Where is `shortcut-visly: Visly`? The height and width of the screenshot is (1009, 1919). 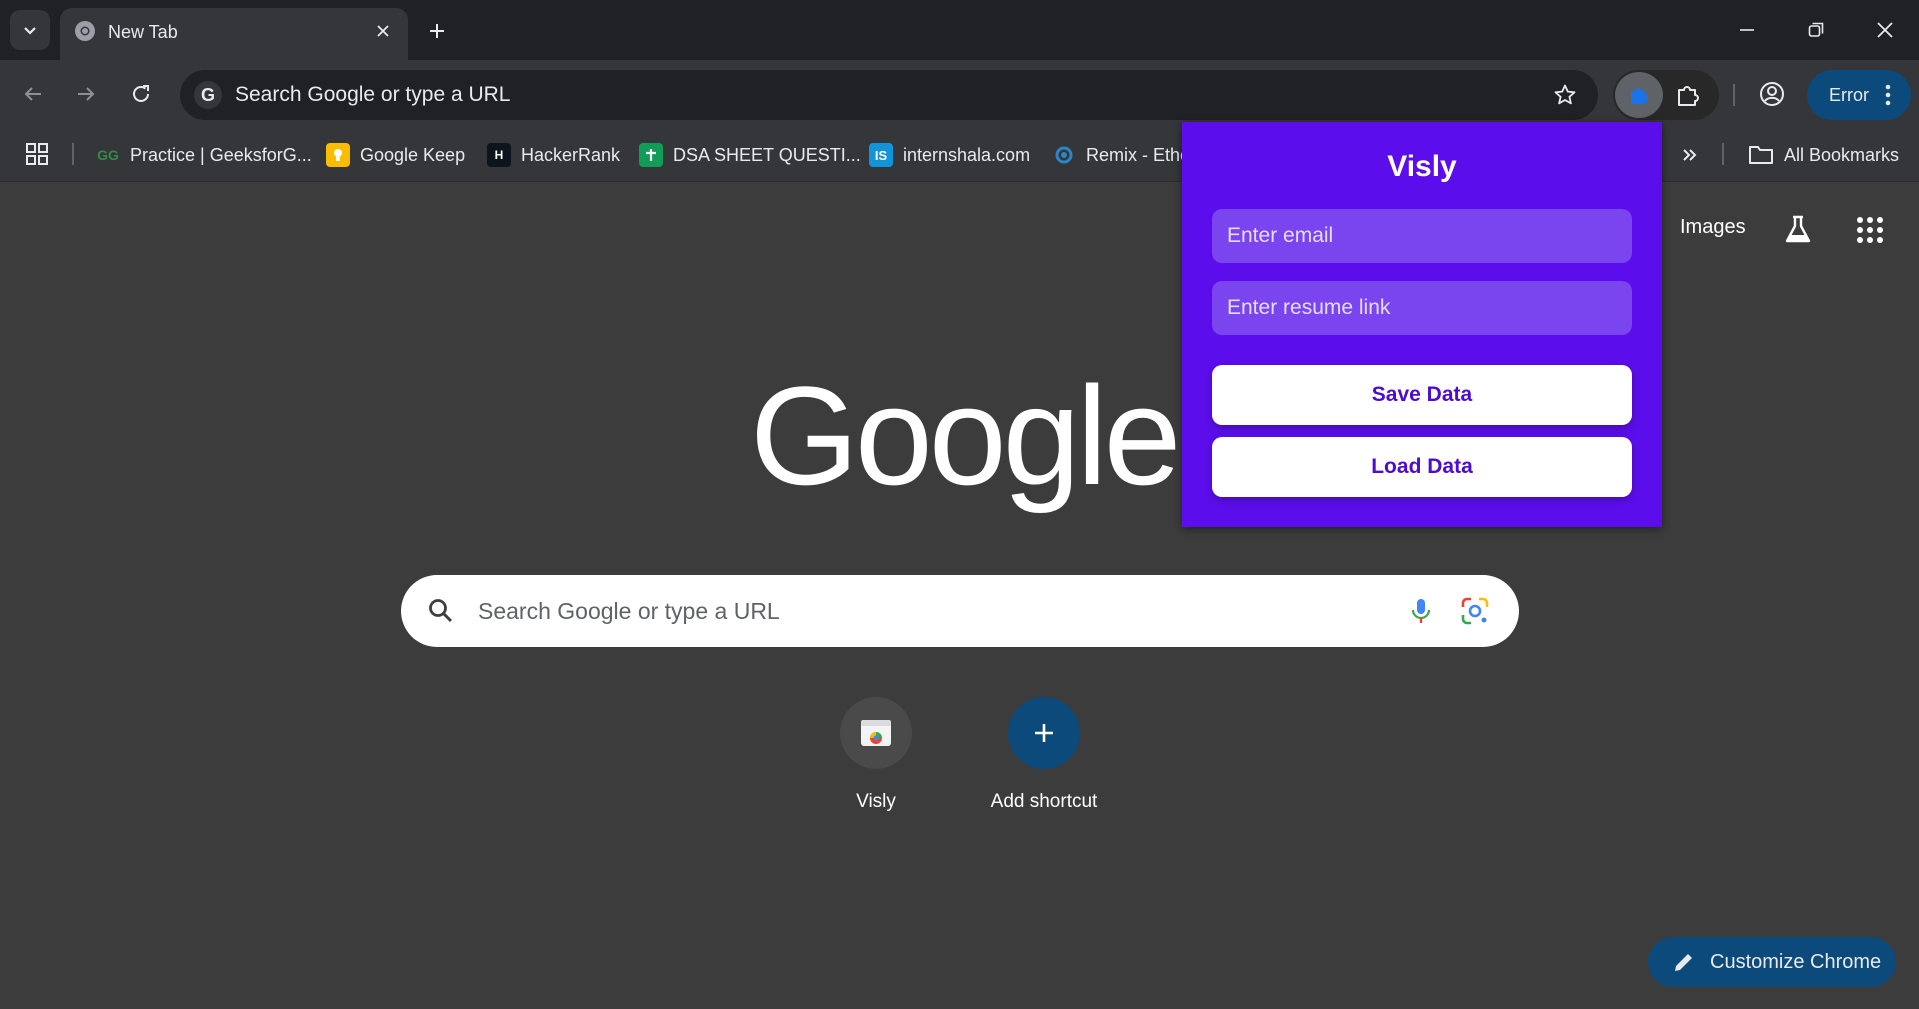
shortcut-visly: Visly is located at coordinates (876, 755).